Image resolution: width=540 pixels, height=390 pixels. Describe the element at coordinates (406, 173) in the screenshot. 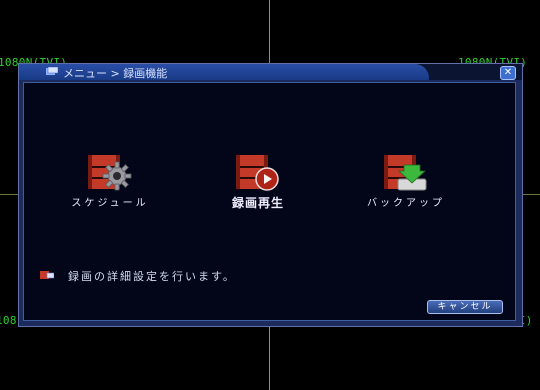

I see `backup-download-icon` at that location.